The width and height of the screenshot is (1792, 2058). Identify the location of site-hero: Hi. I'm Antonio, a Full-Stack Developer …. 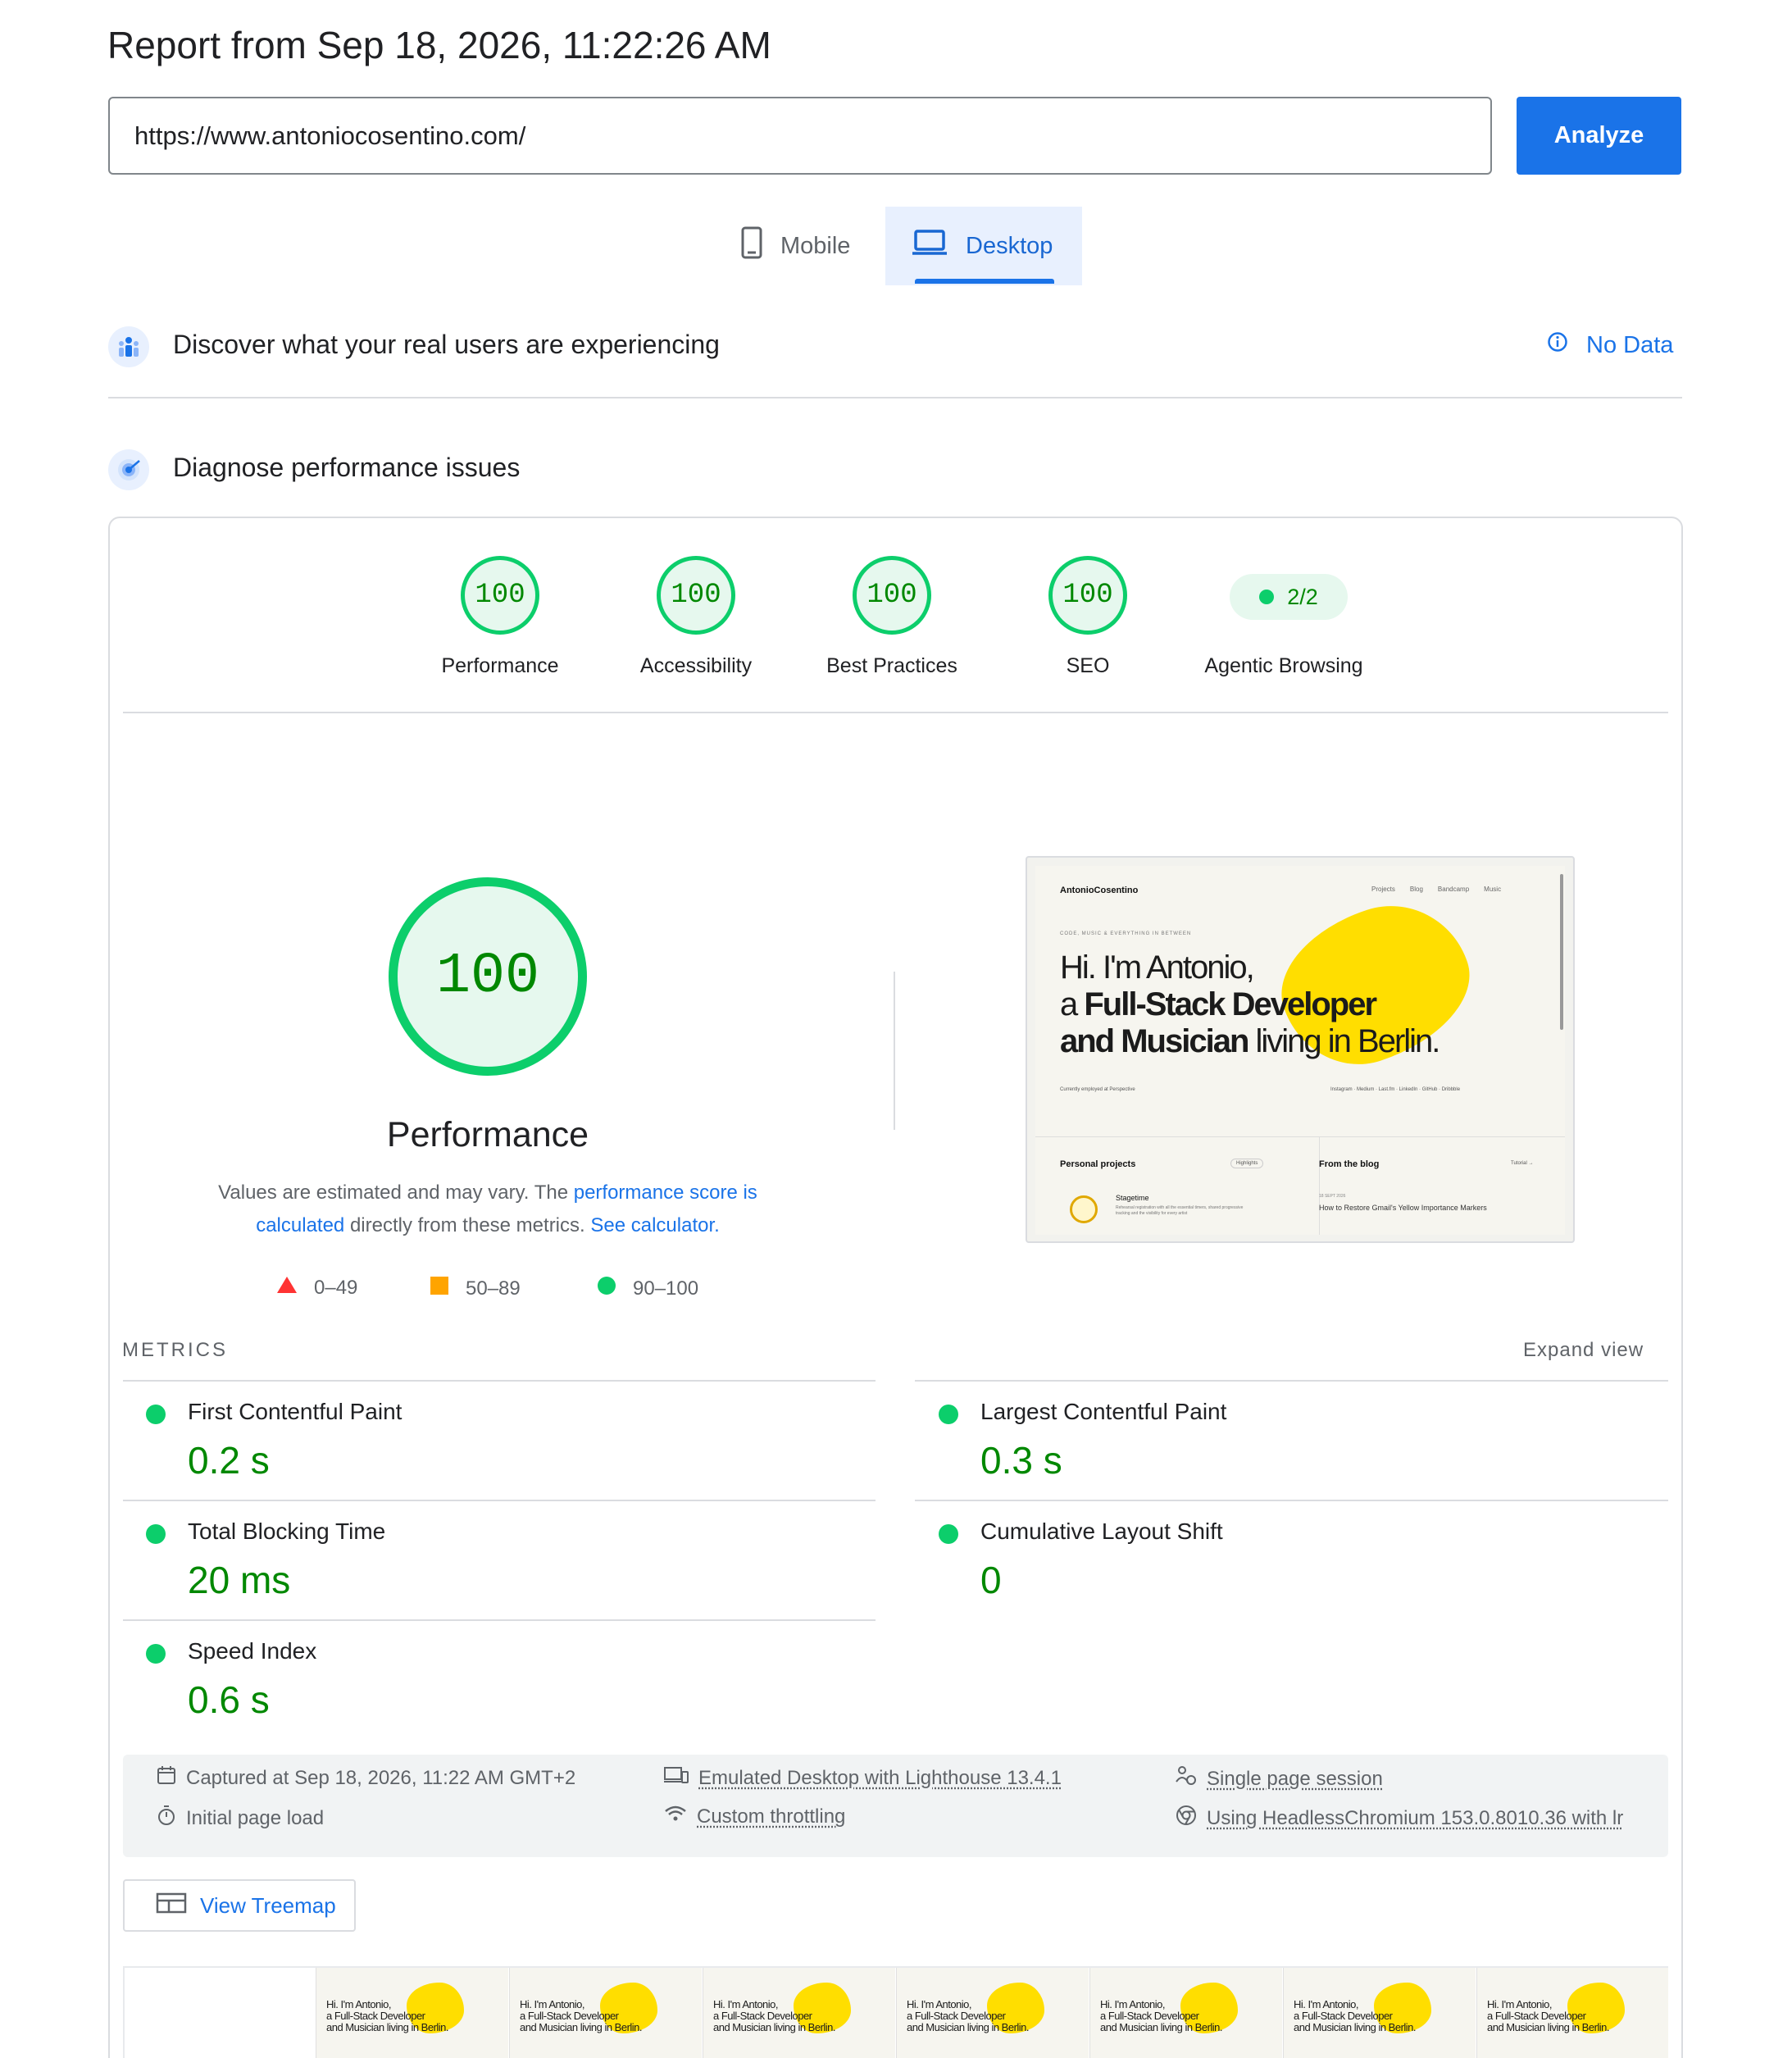
(1249, 1005).